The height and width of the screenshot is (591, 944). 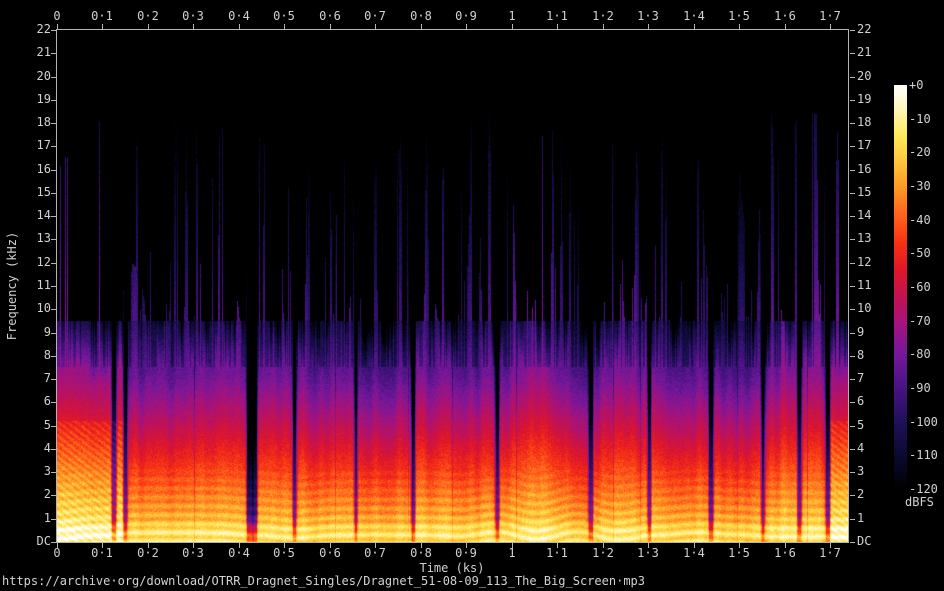 I want to click on colorbar-tick-label: +0, so click(x=916, y=85).